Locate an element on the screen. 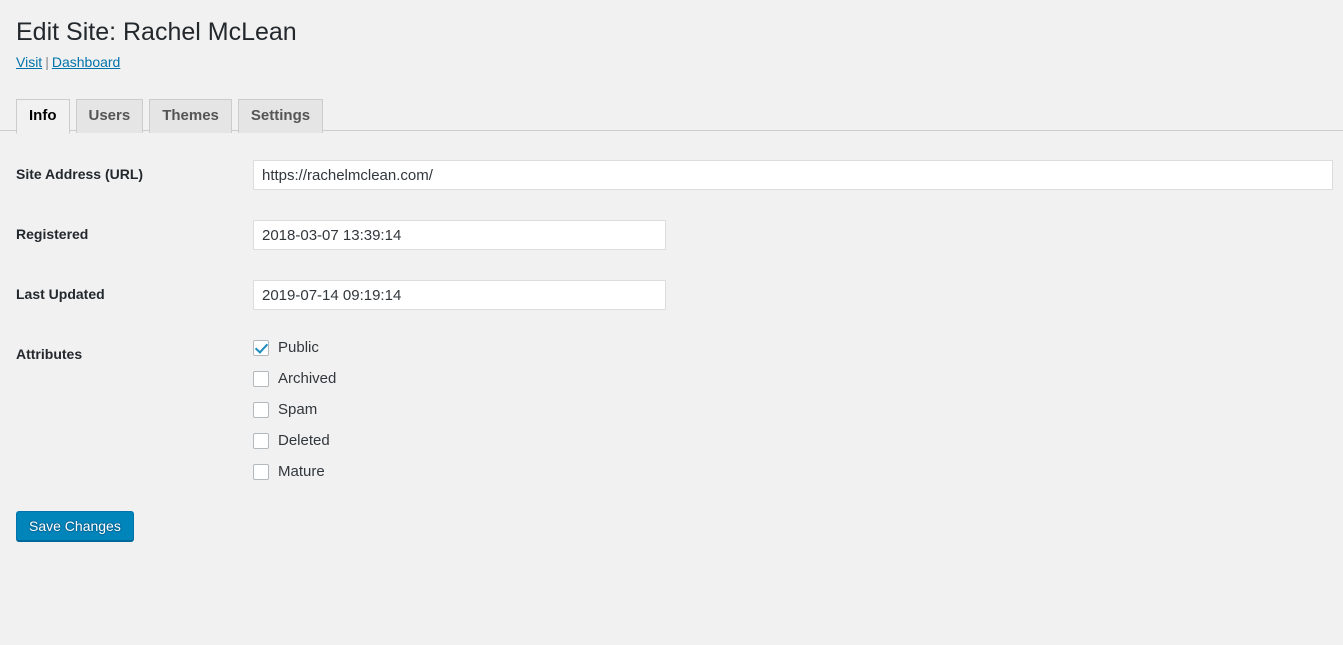  site-address-input is located at coordinates (793, 175).